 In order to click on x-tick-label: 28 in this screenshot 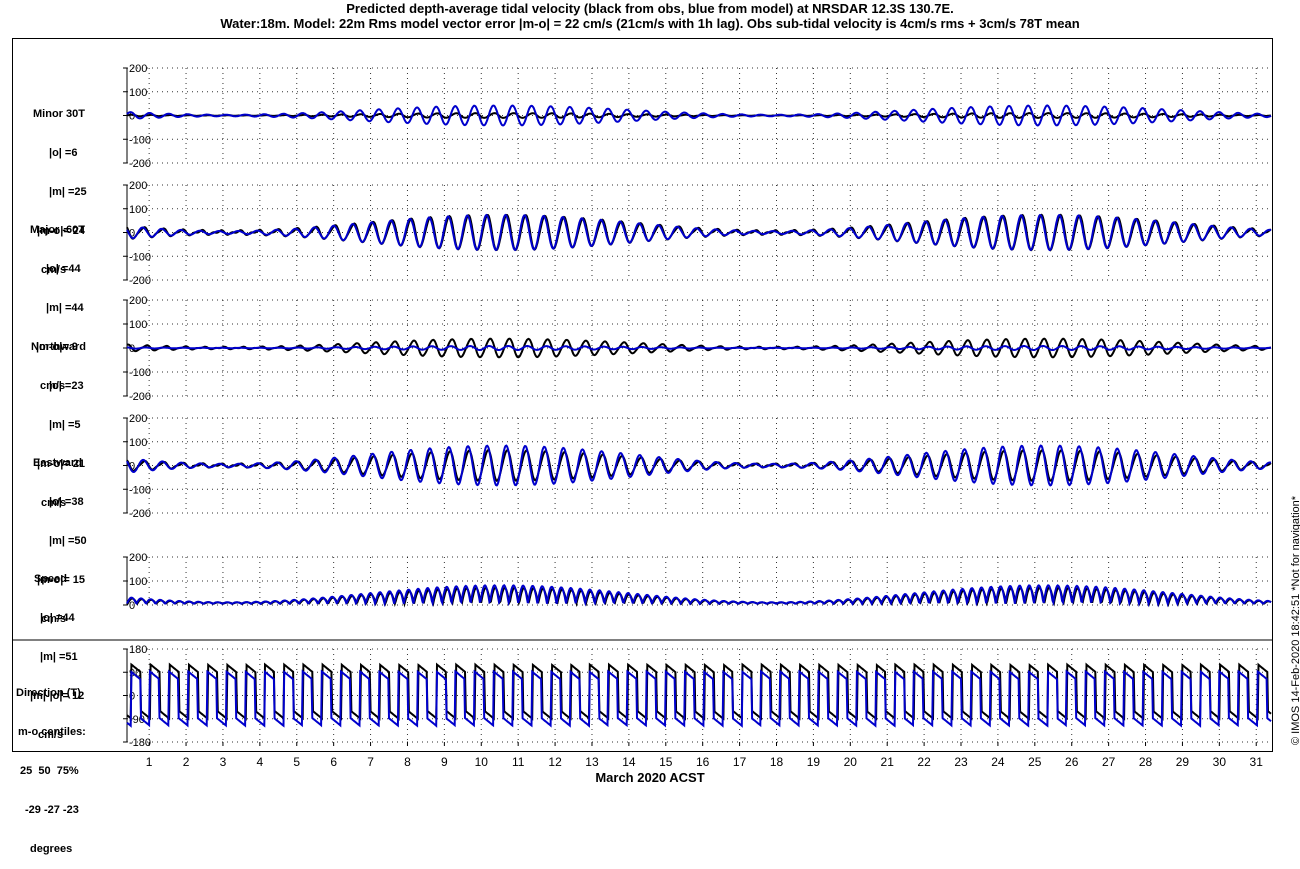, I will do `click(1146, 762)`.